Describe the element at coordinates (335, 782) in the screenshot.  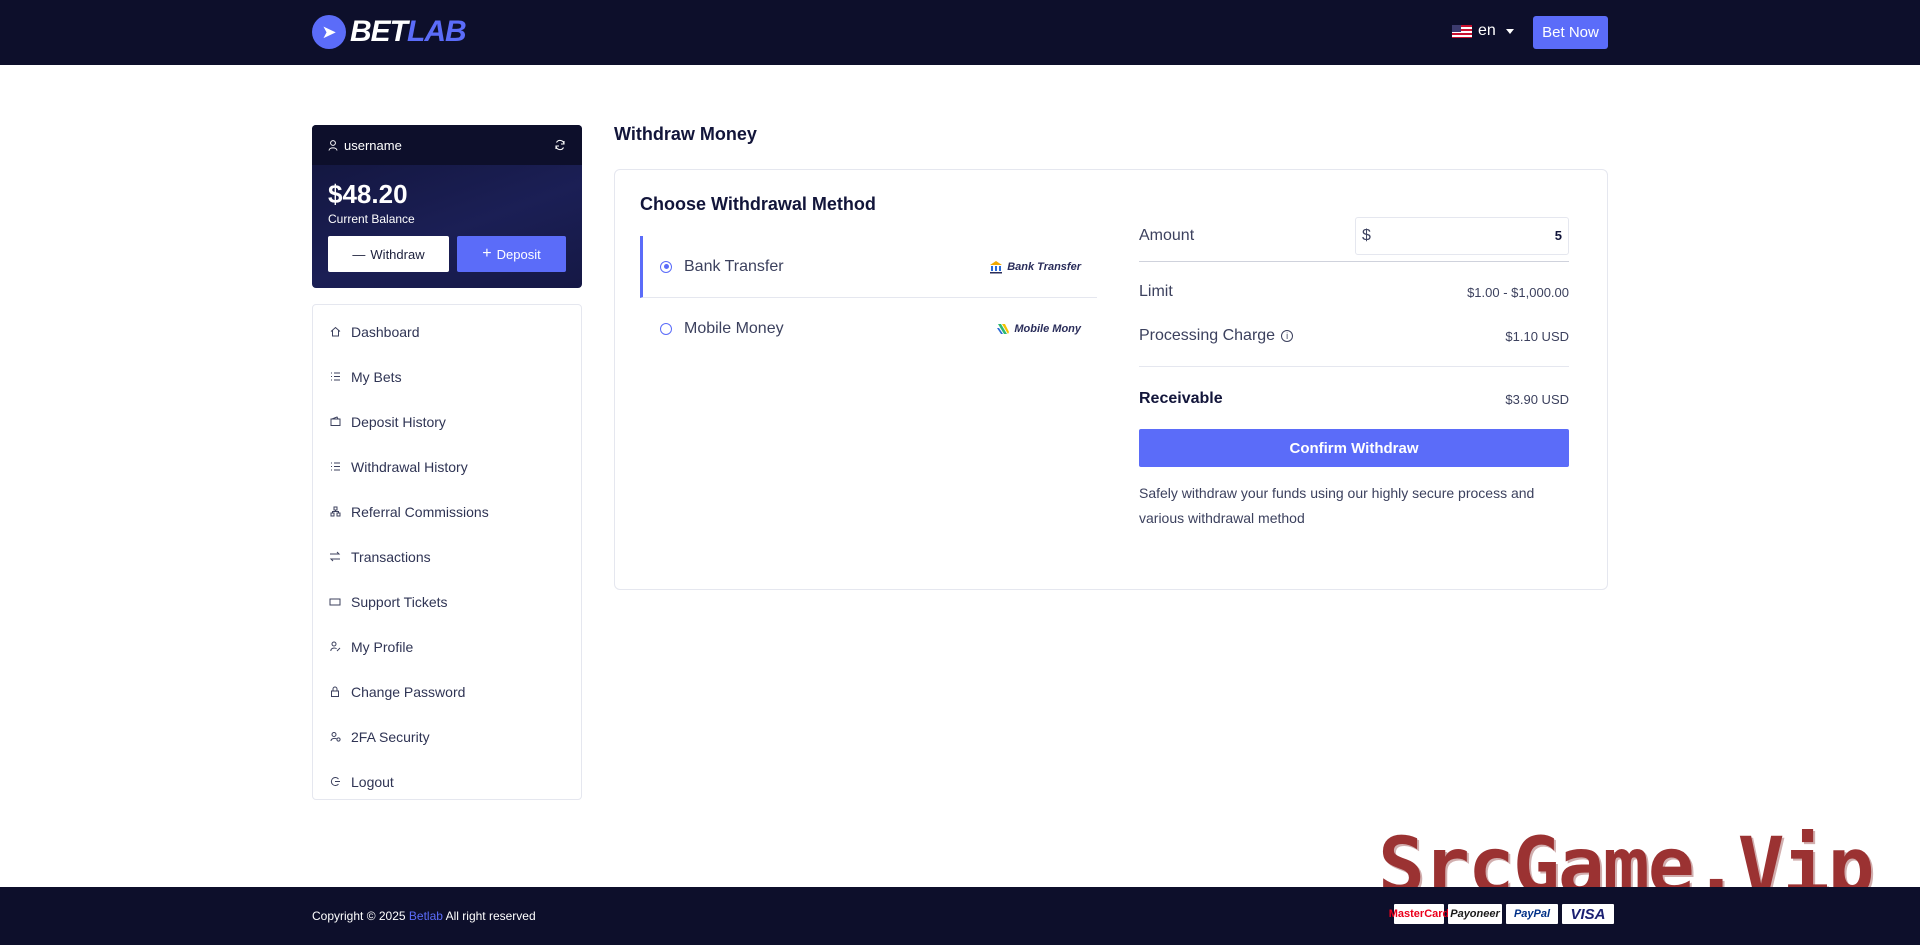
I see `logout-icon` at that location.